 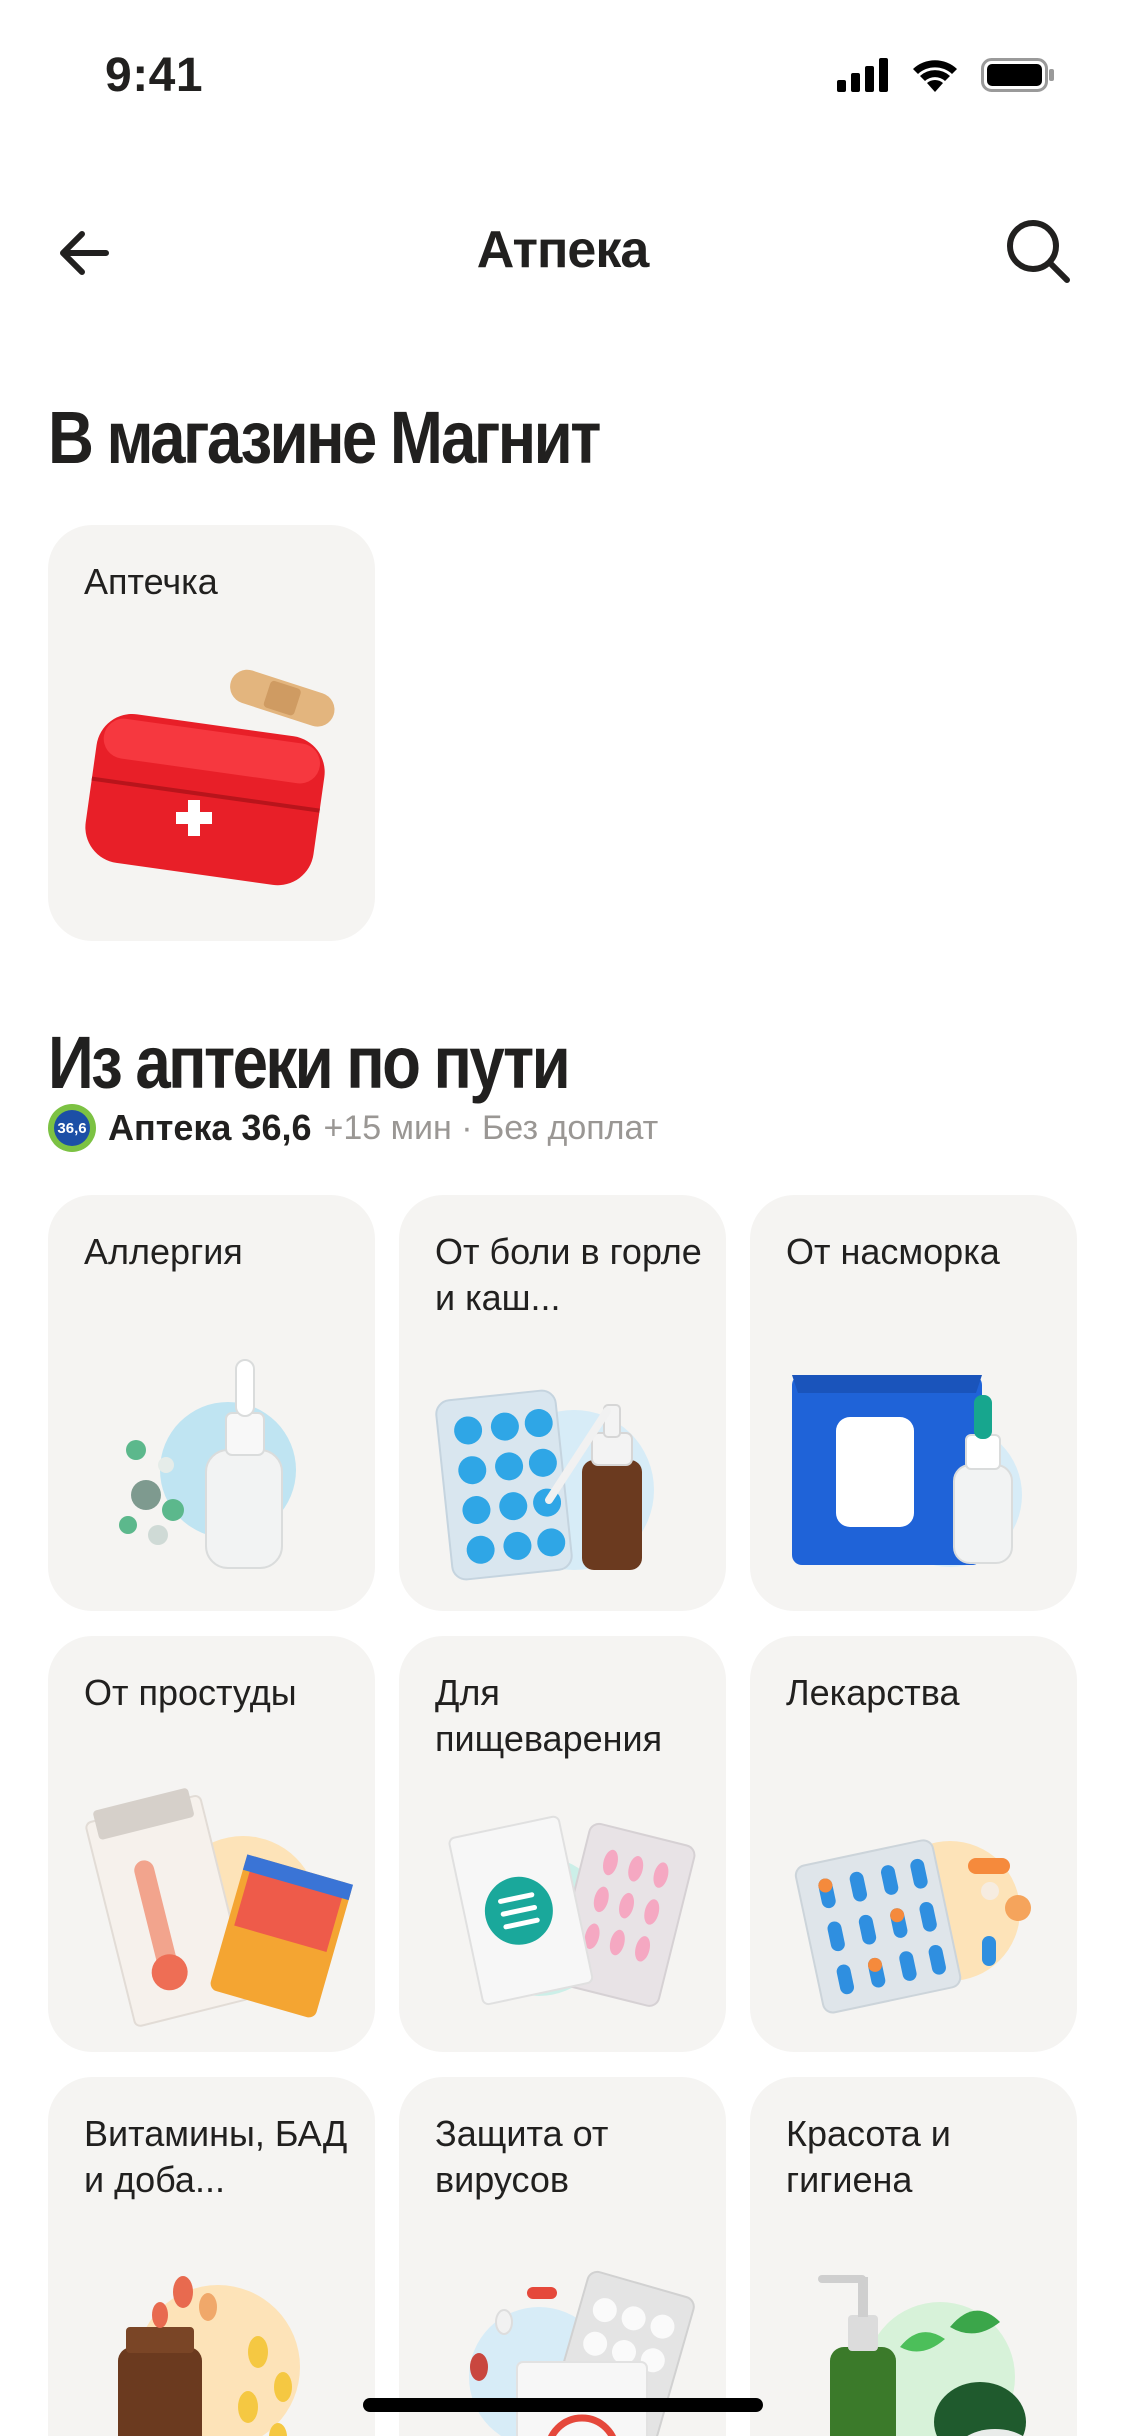 I want to click on wifi-icon, so click(x=935, y=76).